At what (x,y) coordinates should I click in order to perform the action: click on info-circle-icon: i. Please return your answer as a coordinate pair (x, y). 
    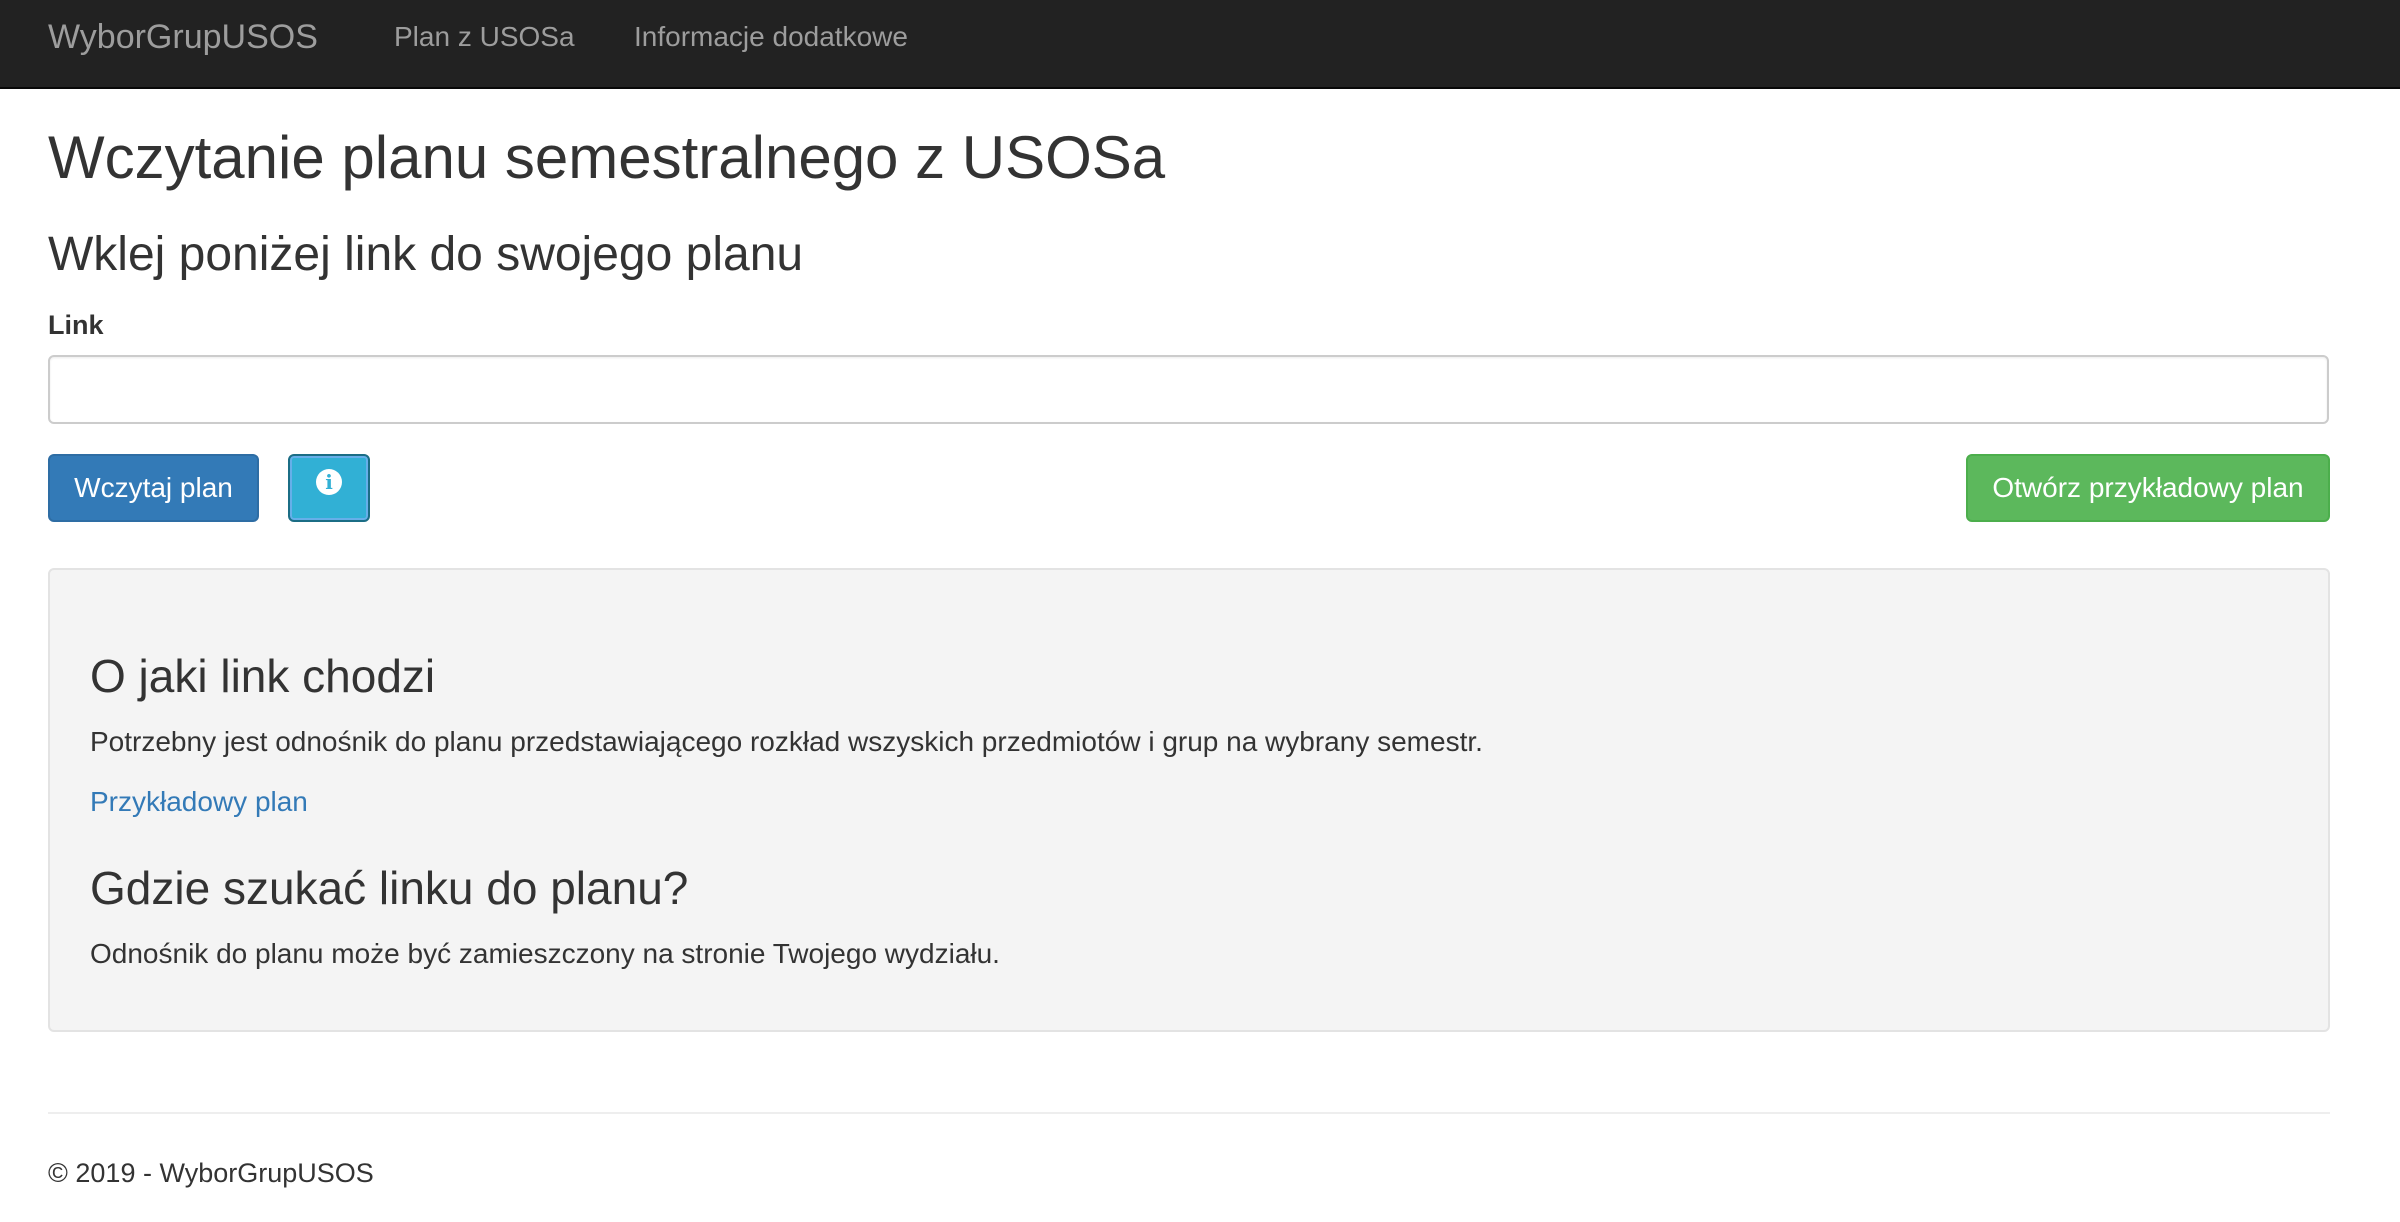
    Looking at the image, I should click on (329, 481).